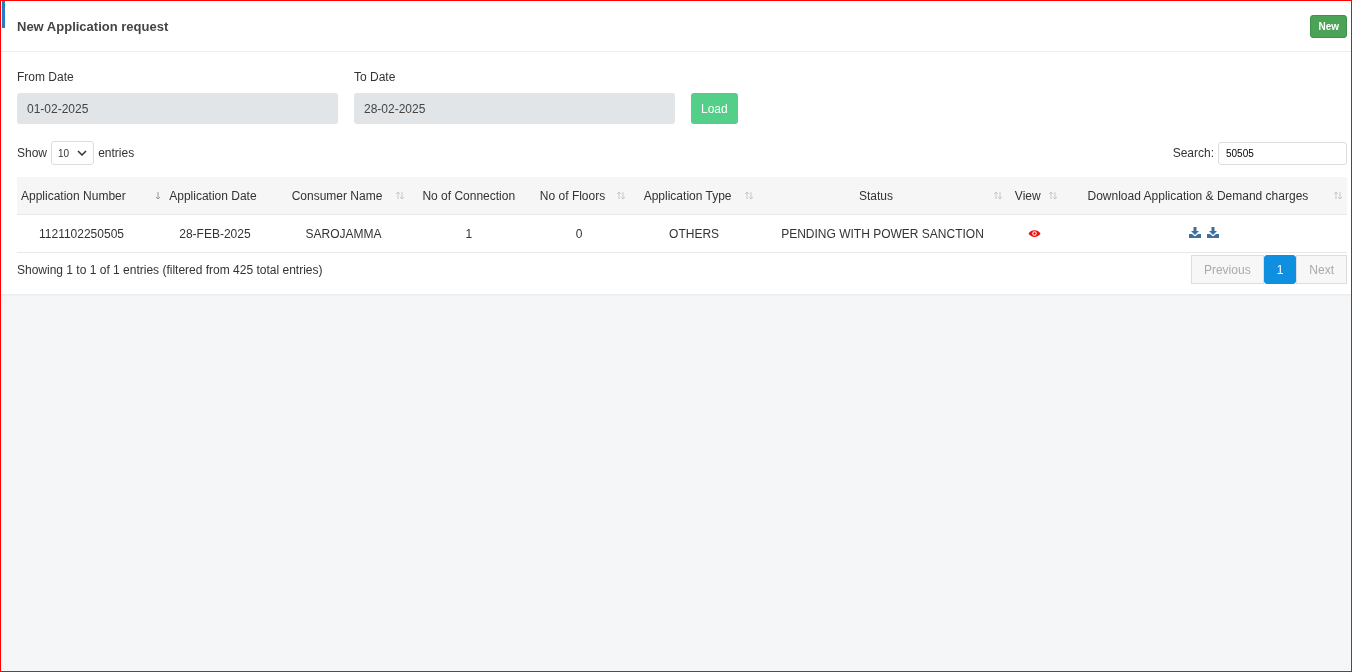 This screenshot has height=672, width=1352. What do you see at coordinates (514, 108) in the screenshot?
I see `to-date-field: 28-02-2025` at bounding box center [514, 108].